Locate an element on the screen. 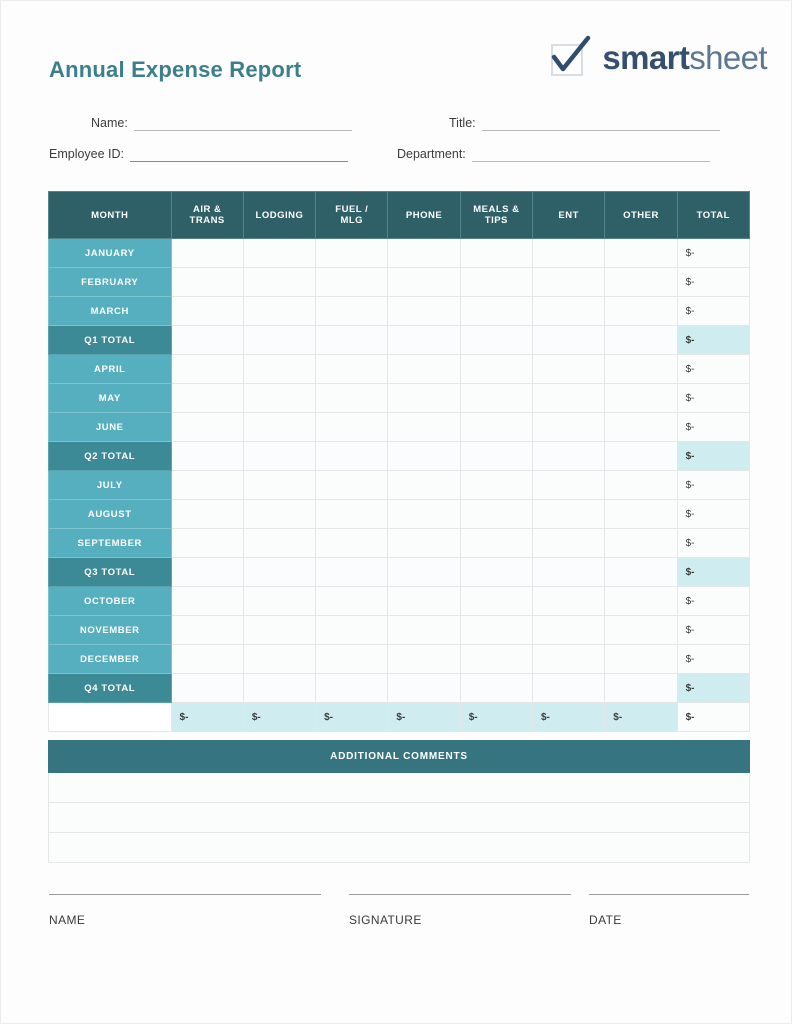 This screenshot has width=792, height=1024. department-field: Department: is located at coordinates (553, 152).